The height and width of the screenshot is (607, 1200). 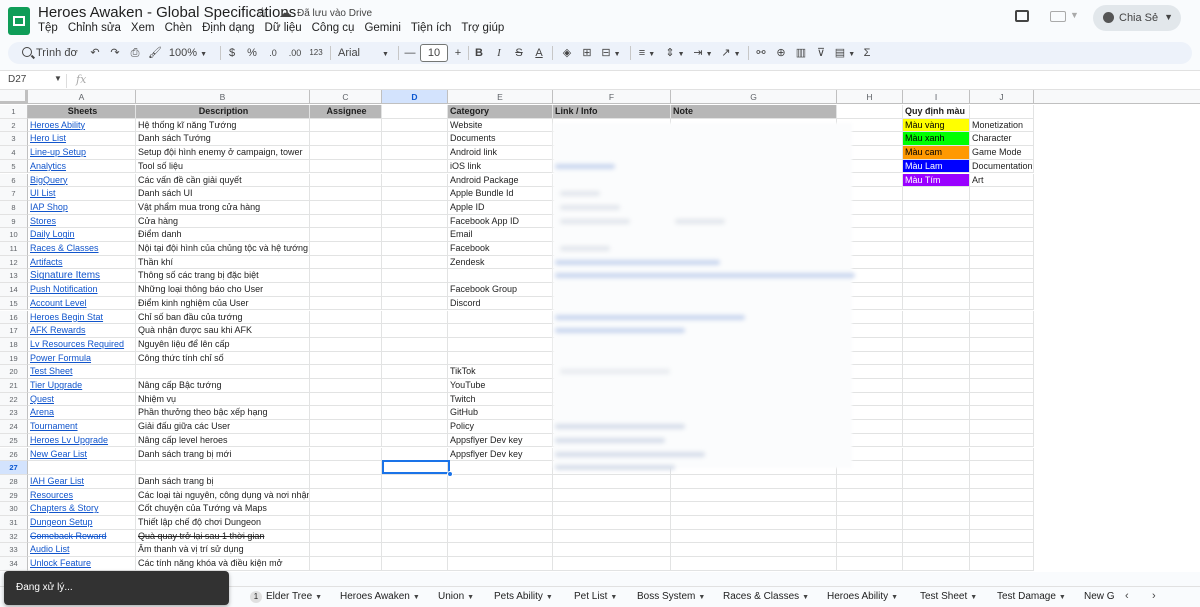 I want to click on column-header-j: J, so click(x=1002, y=97).